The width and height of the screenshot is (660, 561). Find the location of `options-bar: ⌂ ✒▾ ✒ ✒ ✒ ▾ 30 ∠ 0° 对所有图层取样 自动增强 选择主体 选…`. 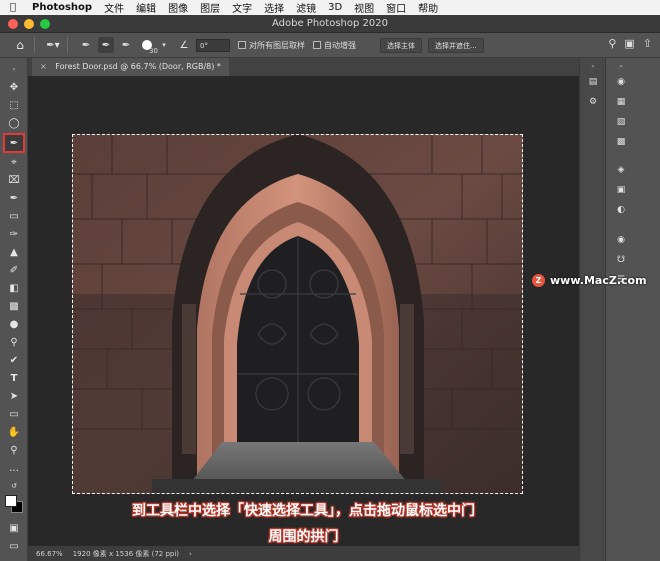

options-bar: ⌂ ✒▾ ✒ ✒ ✒ ▾ 30 ∠ 0° 对所有图层取样 自动增强 选择主体 选… is located at coordinates (330, 45).